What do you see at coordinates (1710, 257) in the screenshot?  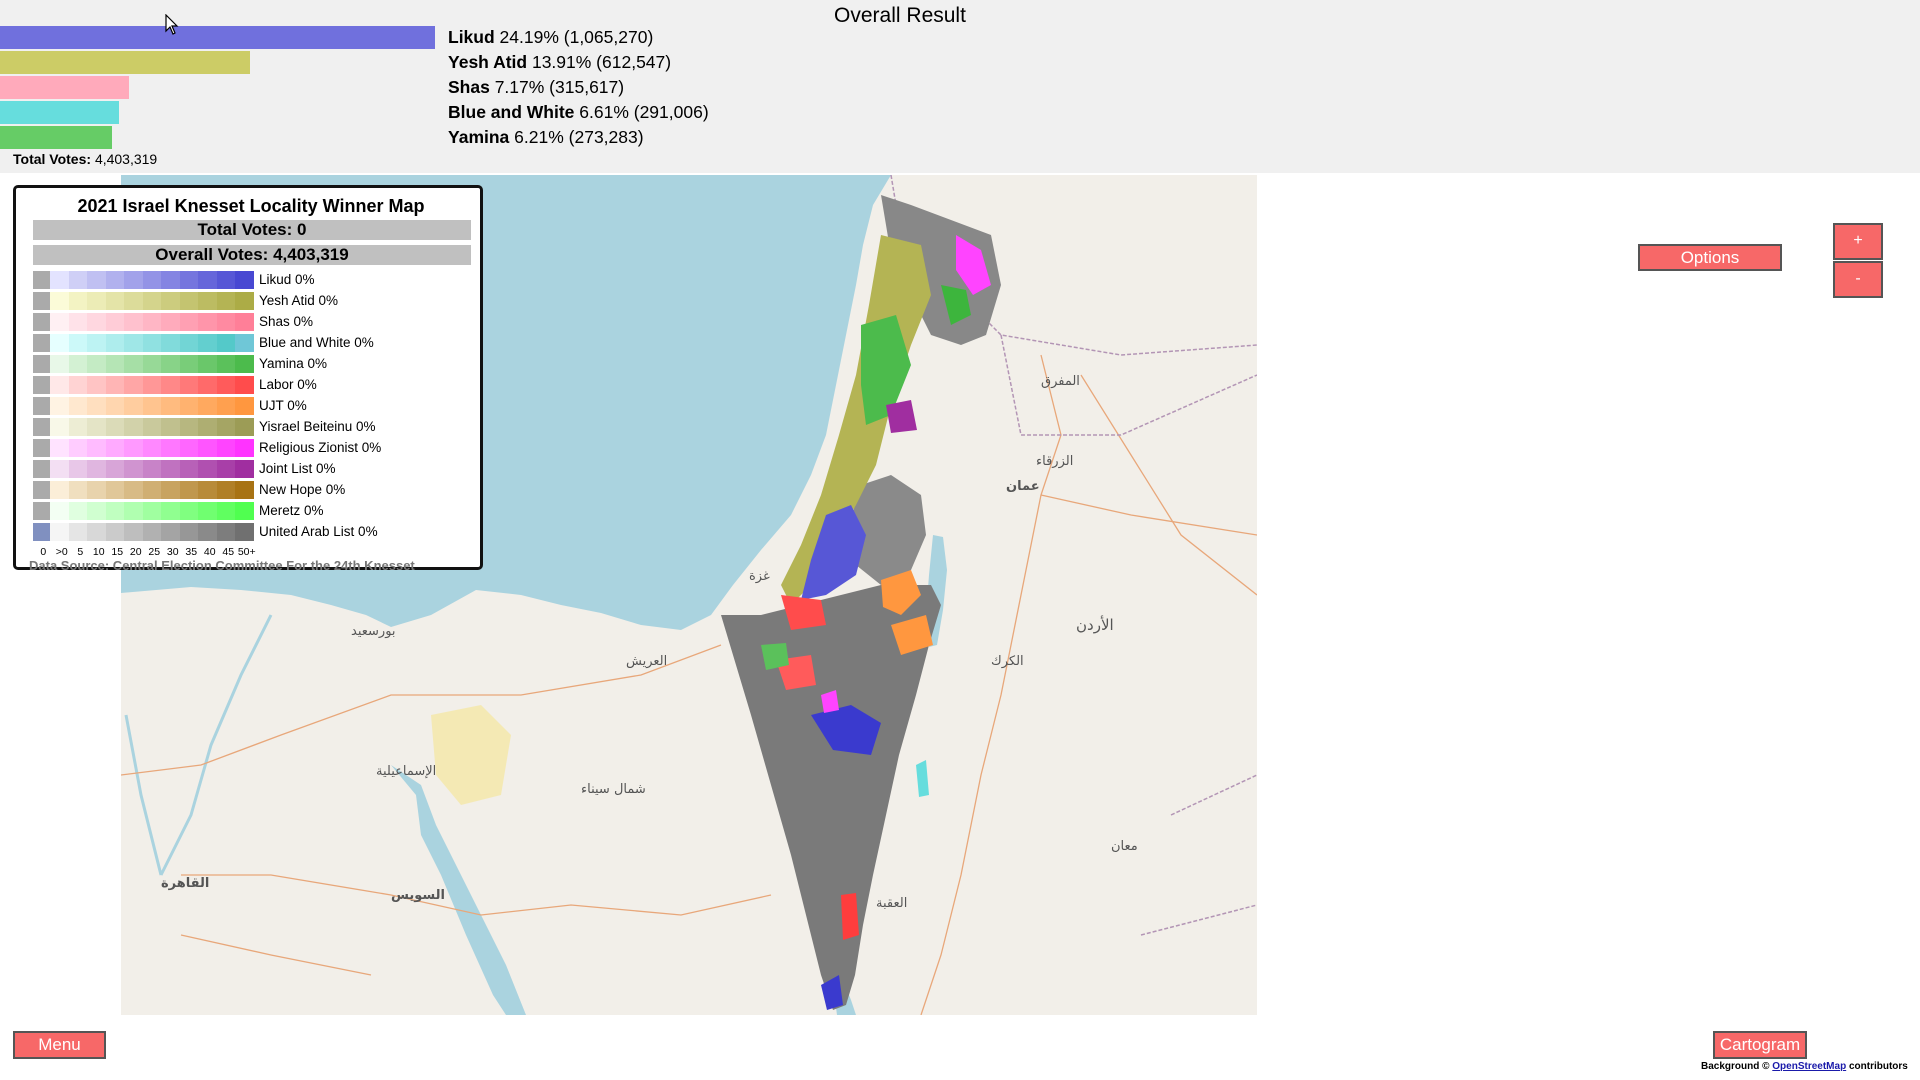 I see `options-button: Options` at bounding box center [1710, 257].